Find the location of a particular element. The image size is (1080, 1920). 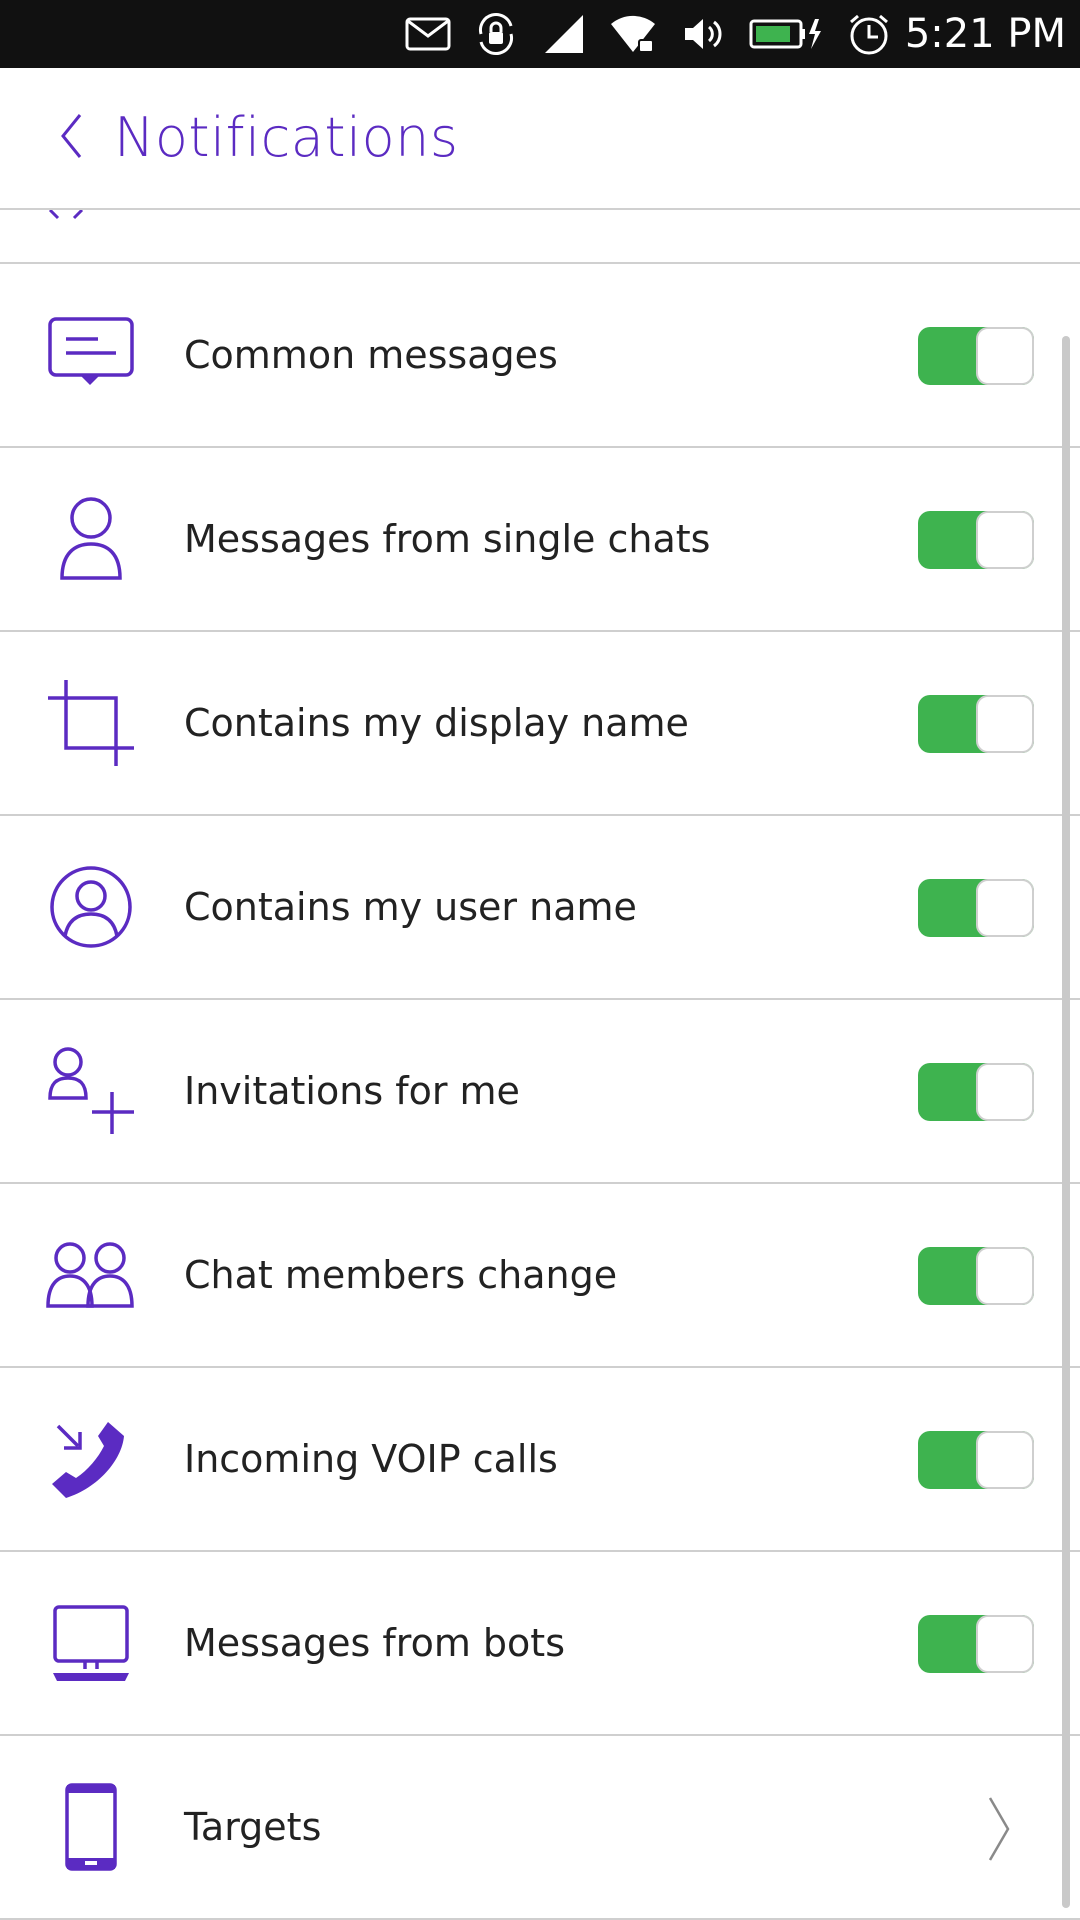

setting-row-display-name: Contains my display name is located at coordinates (540, 724).